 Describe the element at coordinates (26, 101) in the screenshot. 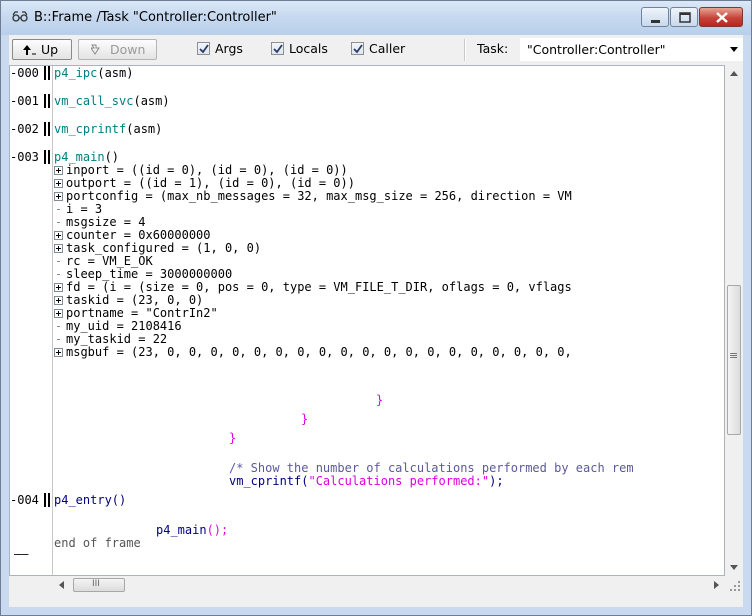

I see `frame-number: -001` at that location.